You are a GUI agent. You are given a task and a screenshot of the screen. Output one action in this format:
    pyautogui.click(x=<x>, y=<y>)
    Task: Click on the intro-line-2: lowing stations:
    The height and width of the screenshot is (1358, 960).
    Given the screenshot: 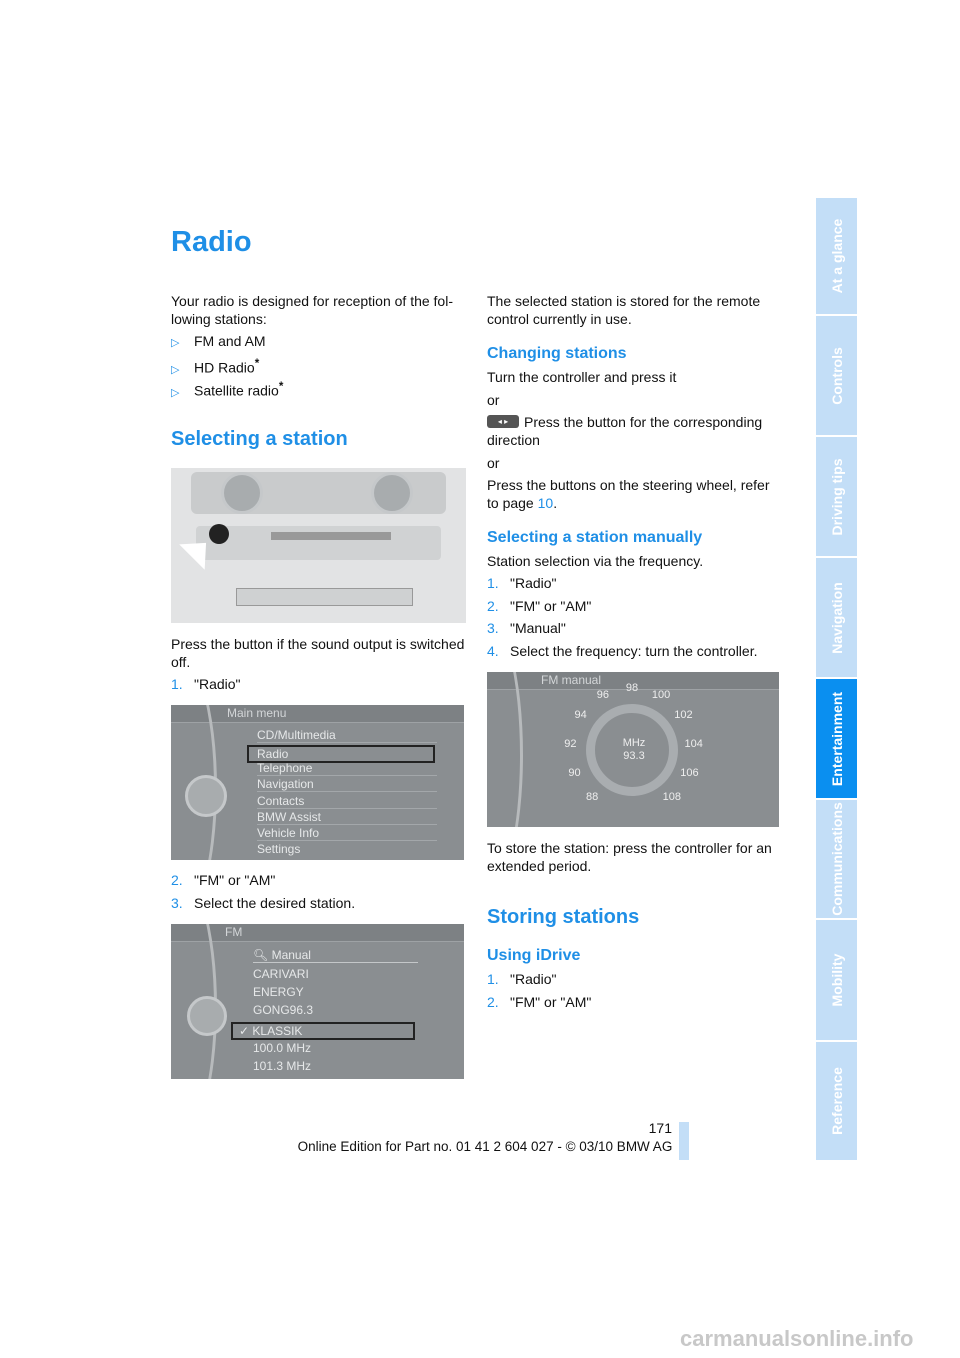 What is the action you would take?
    pyautogui.click(x=219, y=319)
    